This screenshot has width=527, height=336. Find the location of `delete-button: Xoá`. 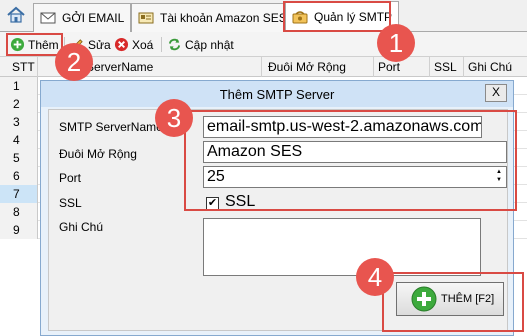

delete-button: Xoá is located at coordinates (133, 44).